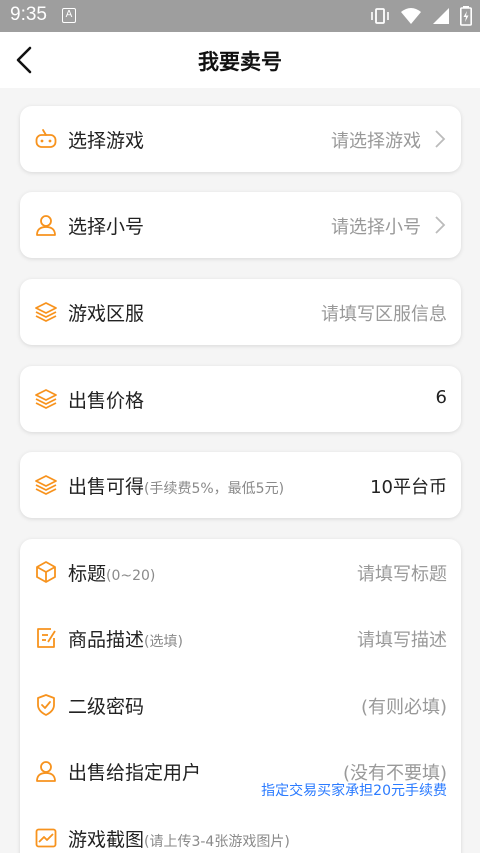  What do you see at coordinates (376, 141) in the screenshot?
I see `select-game-value: 请选择游戏` at bounding box center [376, 141].